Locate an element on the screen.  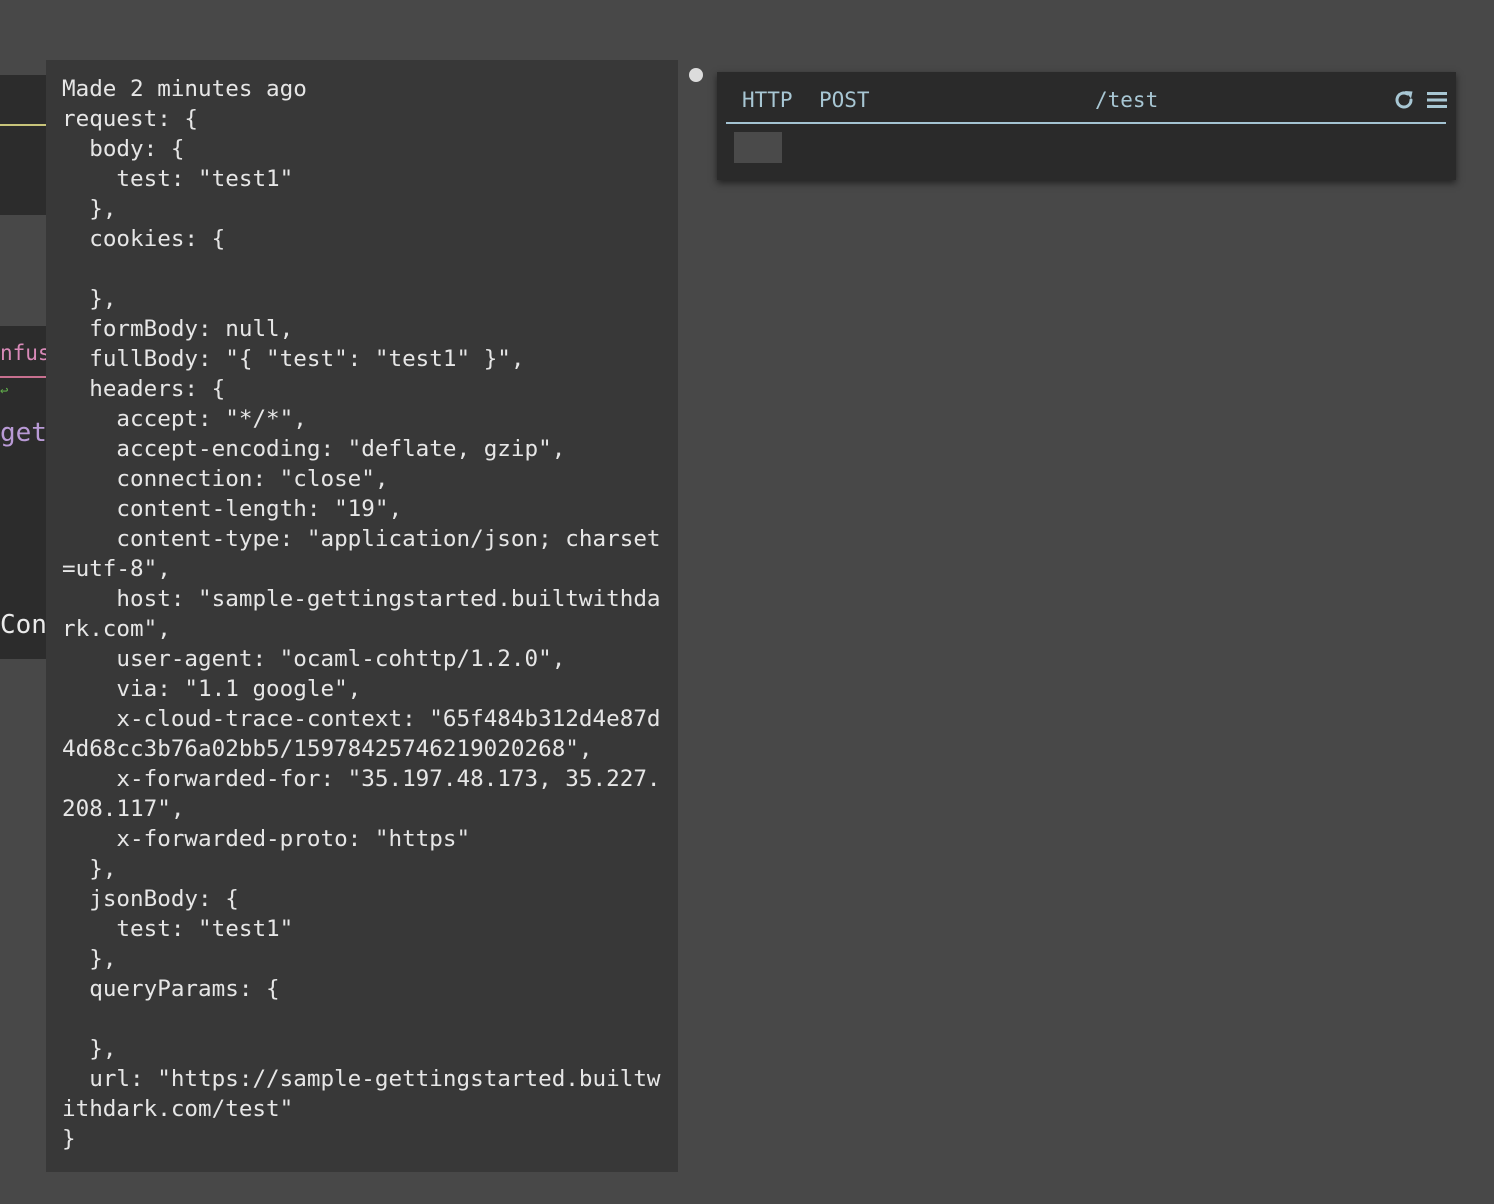
refresh-icon is located at coordinates (1404, 100).